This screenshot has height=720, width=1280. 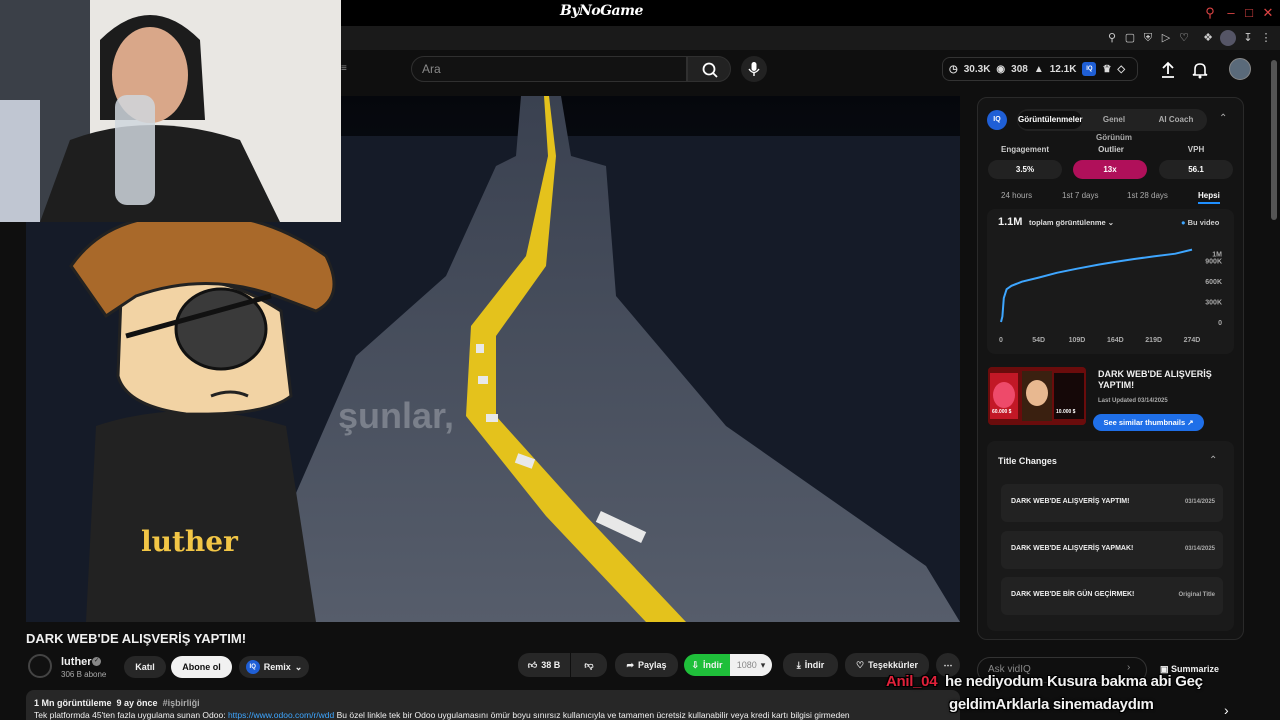 I want to click on chat-username: Anil_04, so click(x=912, y=681).